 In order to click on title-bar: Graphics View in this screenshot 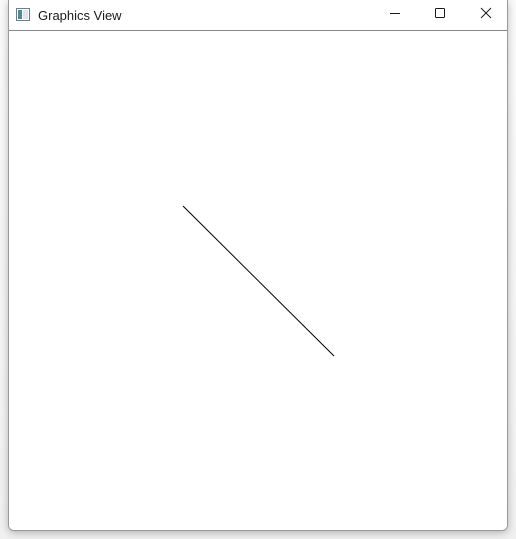, I will do `click(258, 15)`.